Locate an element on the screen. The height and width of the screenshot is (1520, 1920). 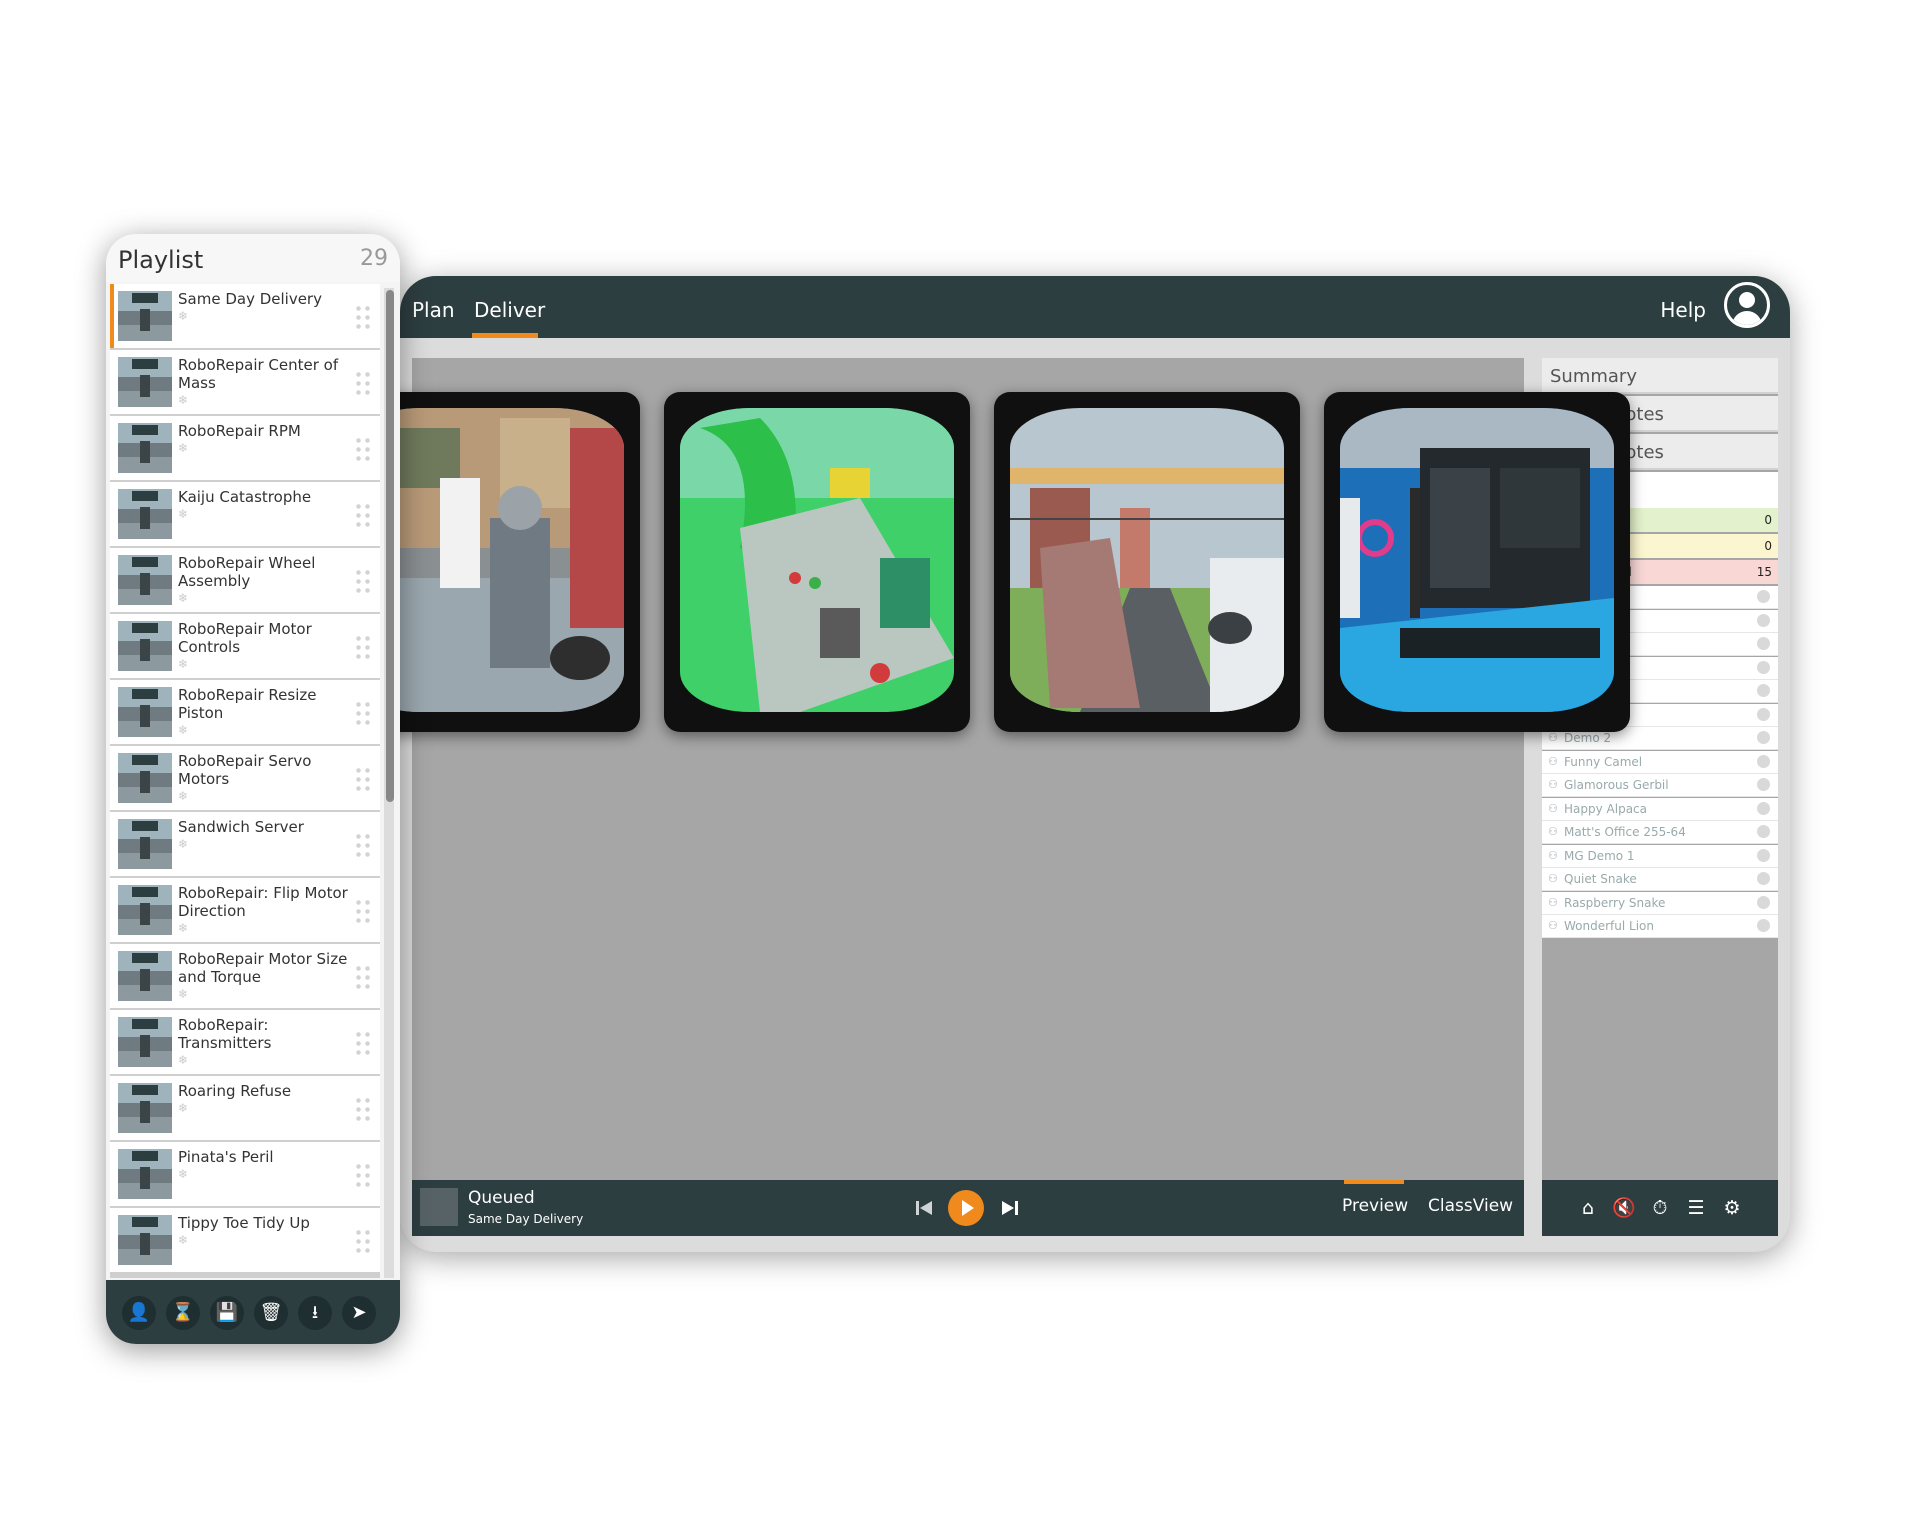
classview-tab: ClassView is located at coordinates (1470, 1206).